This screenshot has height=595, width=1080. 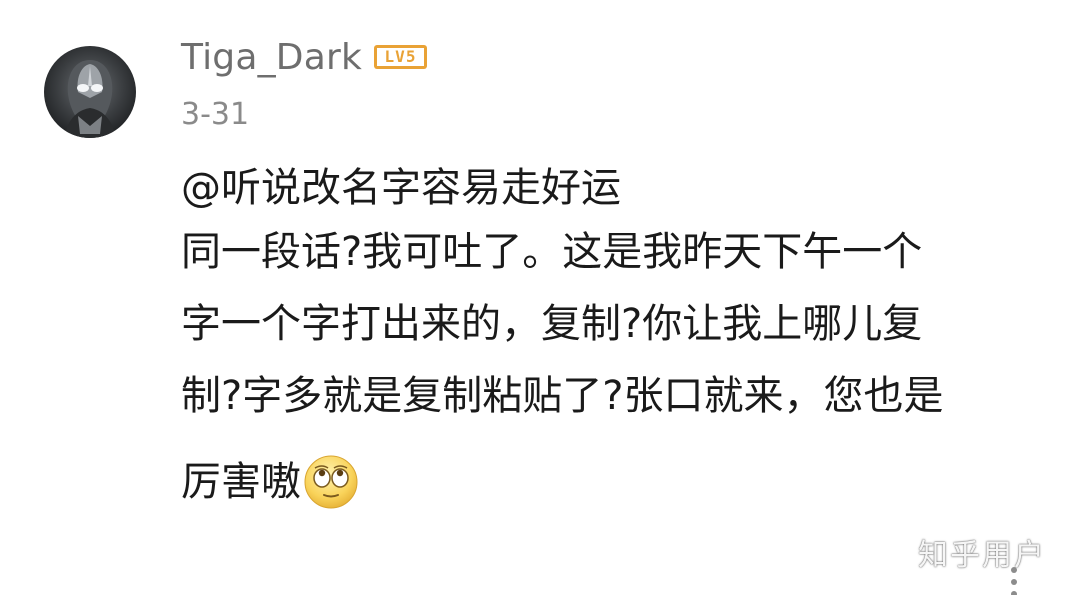 What do you see at coordinates (271, 58) in the screenshot?
I see `author-name: Tiga_Dark` at bounding box center [271, 58].